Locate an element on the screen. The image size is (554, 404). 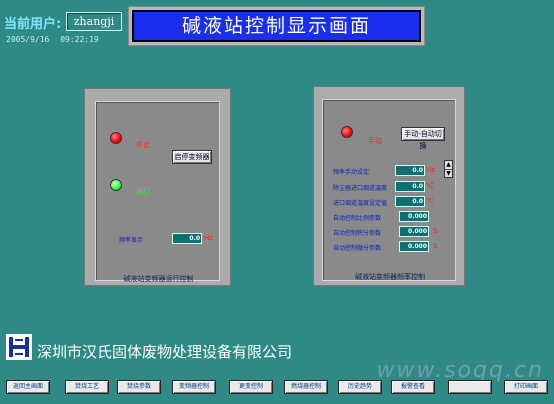
row-unit: Hz is located at coordinates (430, 170).